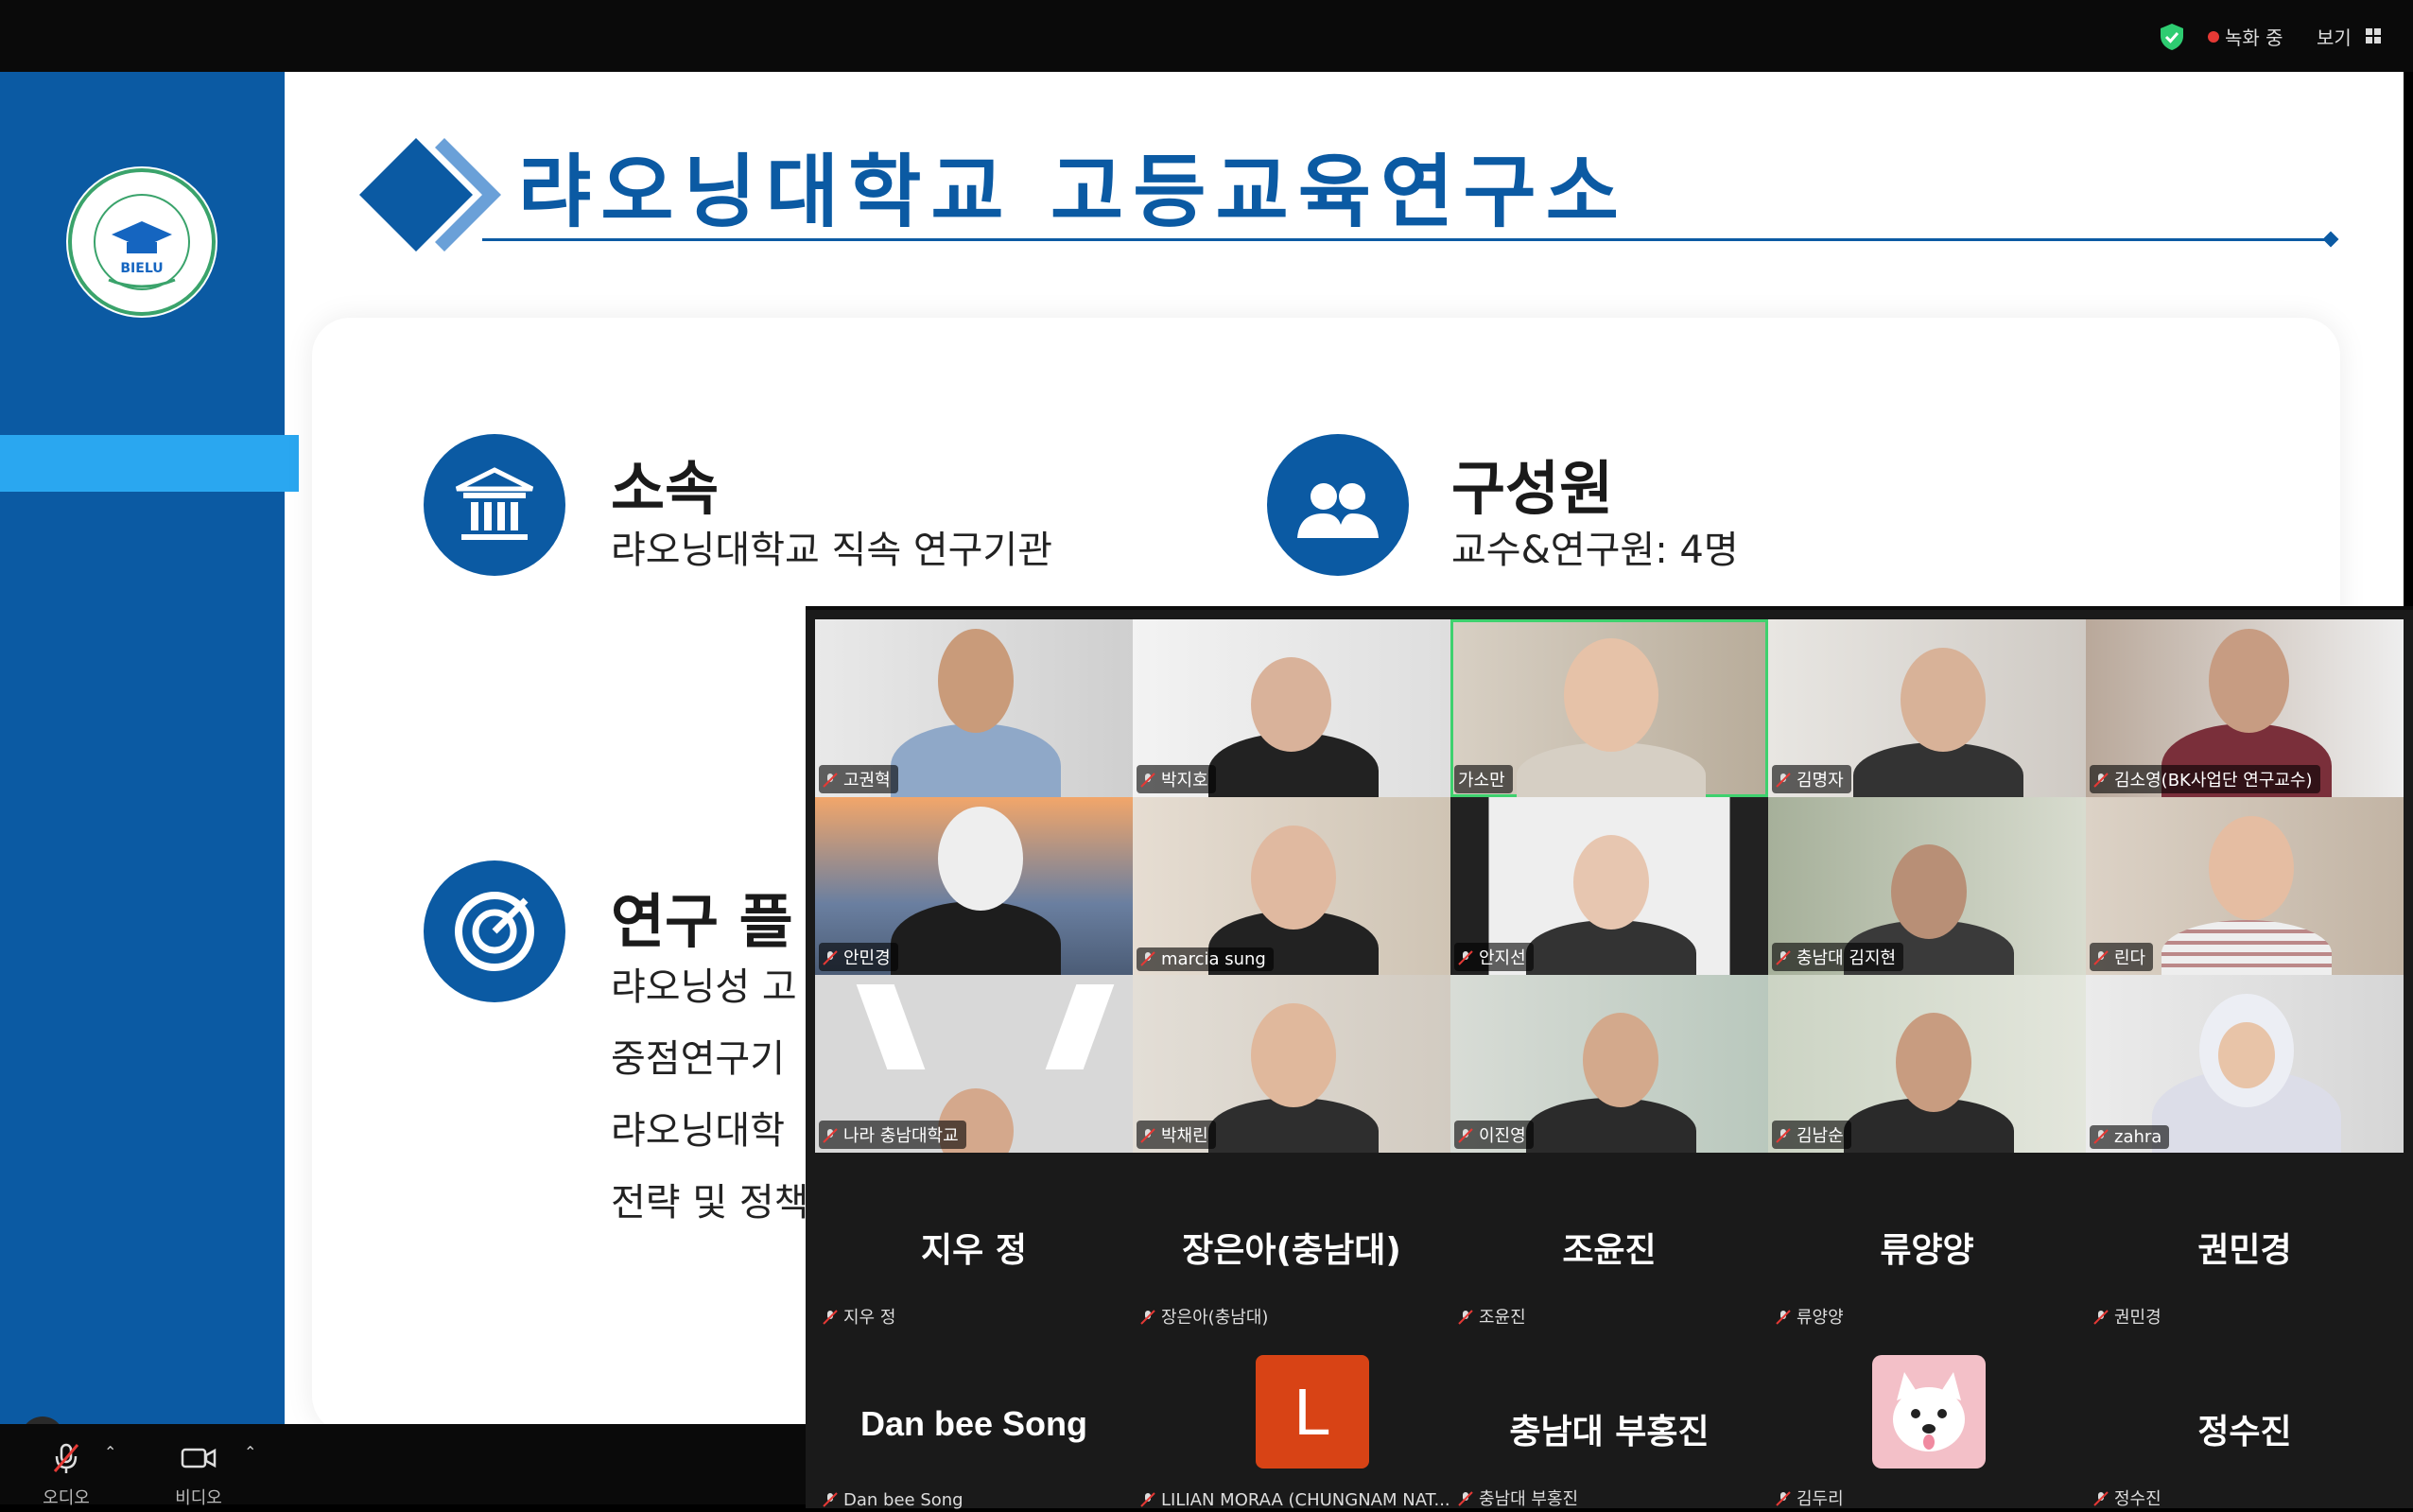  Describe the element at coordinates (1927, 886) in the screenshot. I see `video-tile: 충남대 김지현` at that location.